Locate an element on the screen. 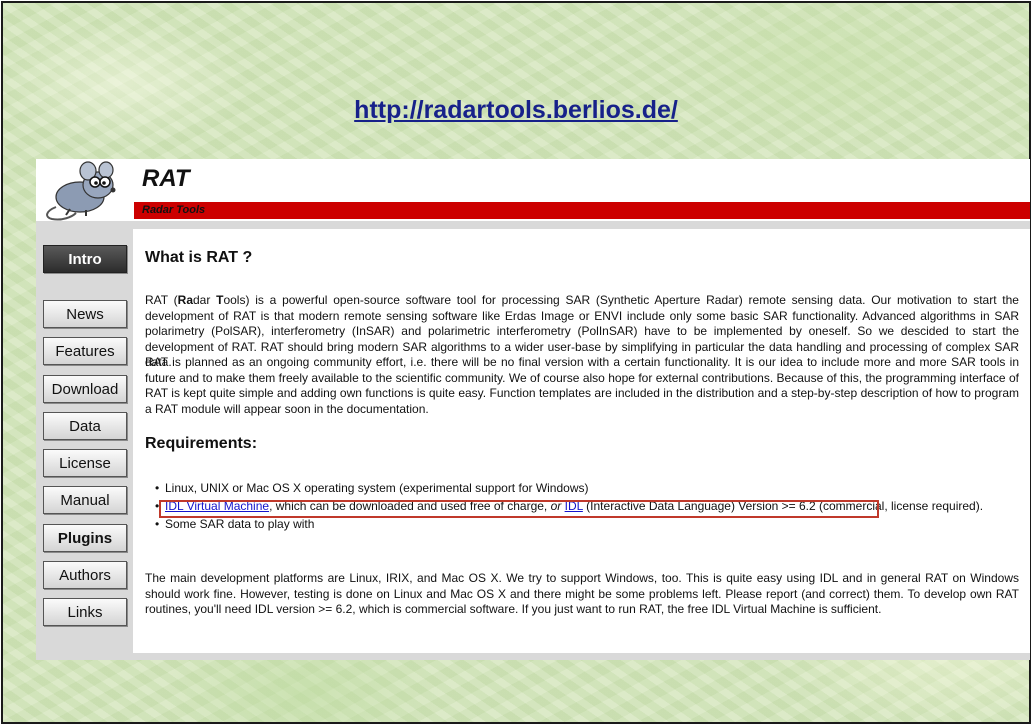 The width and height of the screenshot is (1032, 724). nav-features-button: Features is located at coordinates (85, 351).